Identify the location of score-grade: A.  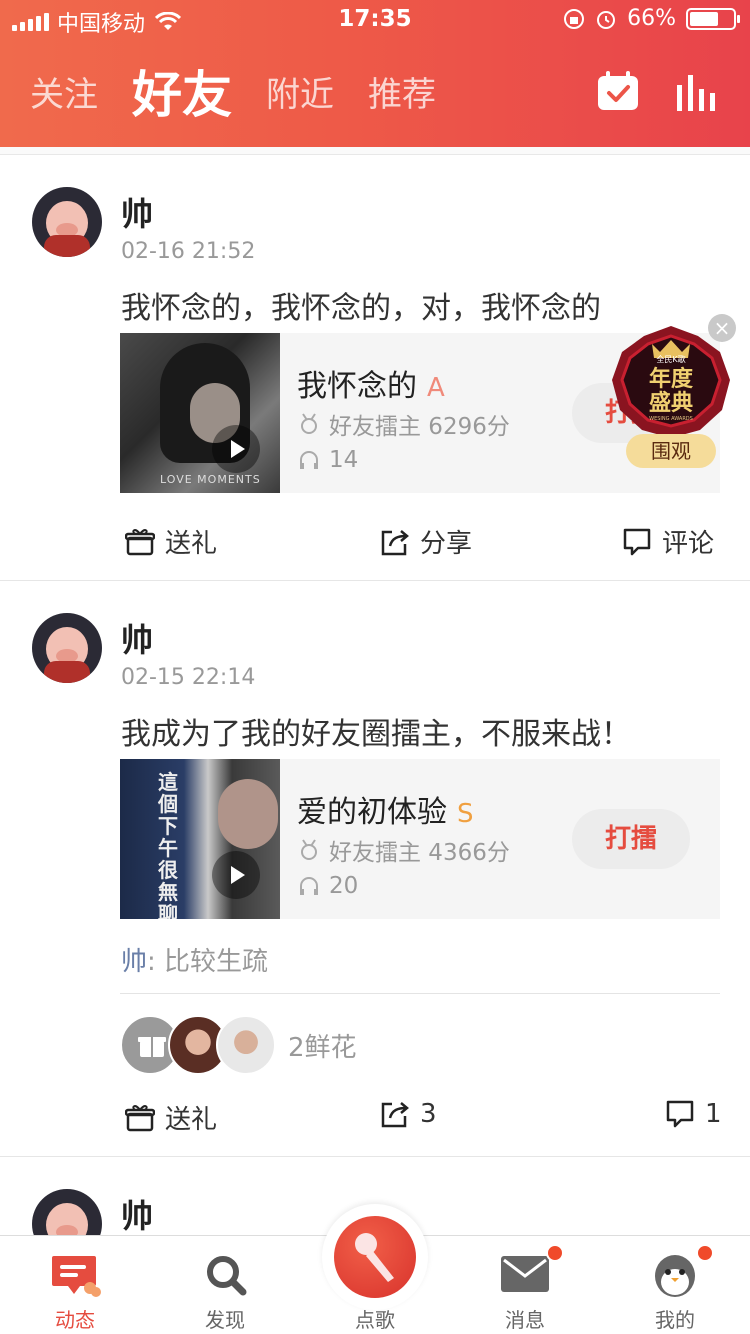
(436, 388).